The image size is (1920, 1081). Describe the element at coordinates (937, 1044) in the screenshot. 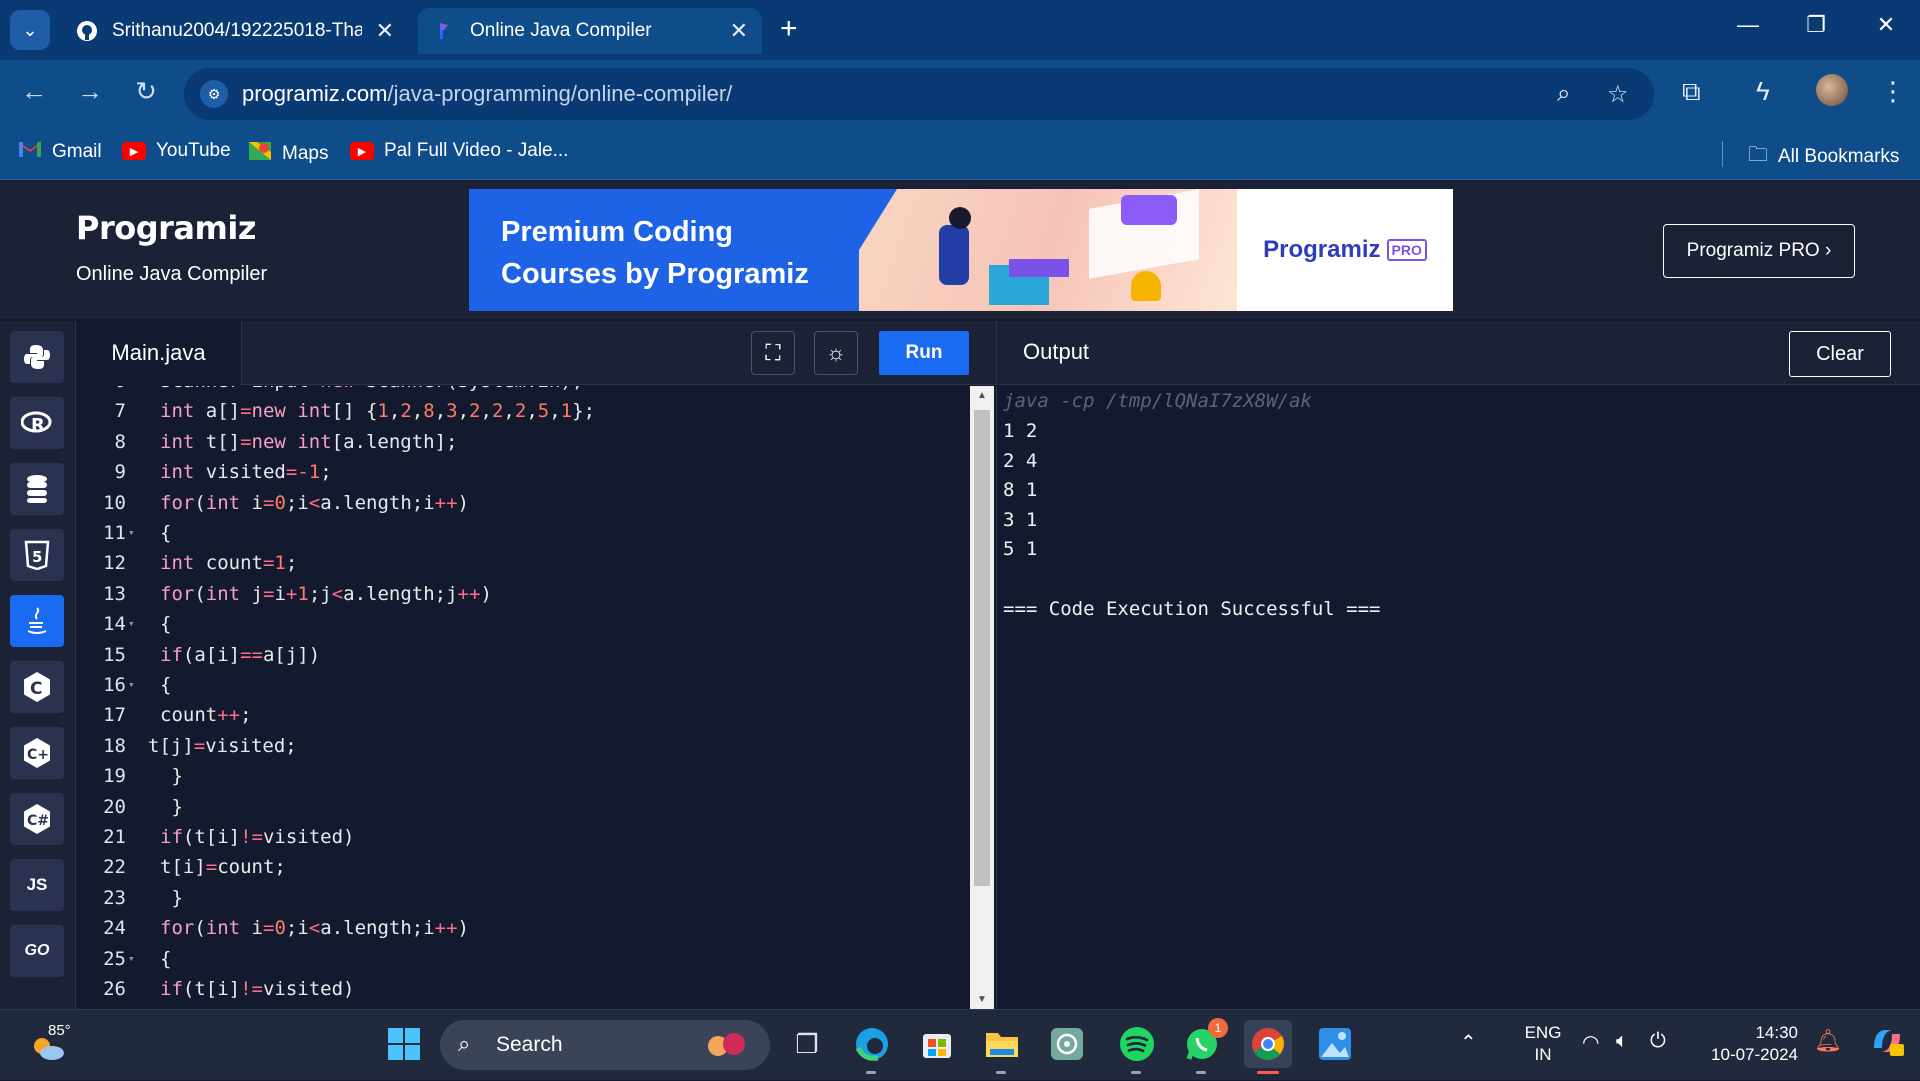

I see `microsoft-store-icon` at that location.